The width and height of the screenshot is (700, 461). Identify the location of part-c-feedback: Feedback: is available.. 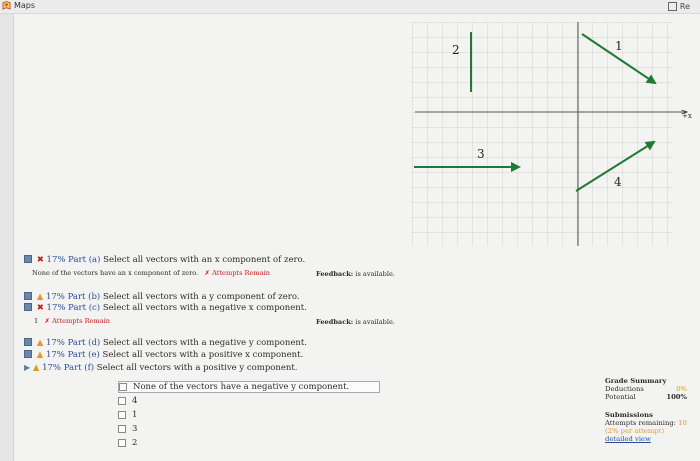
(355, 322).